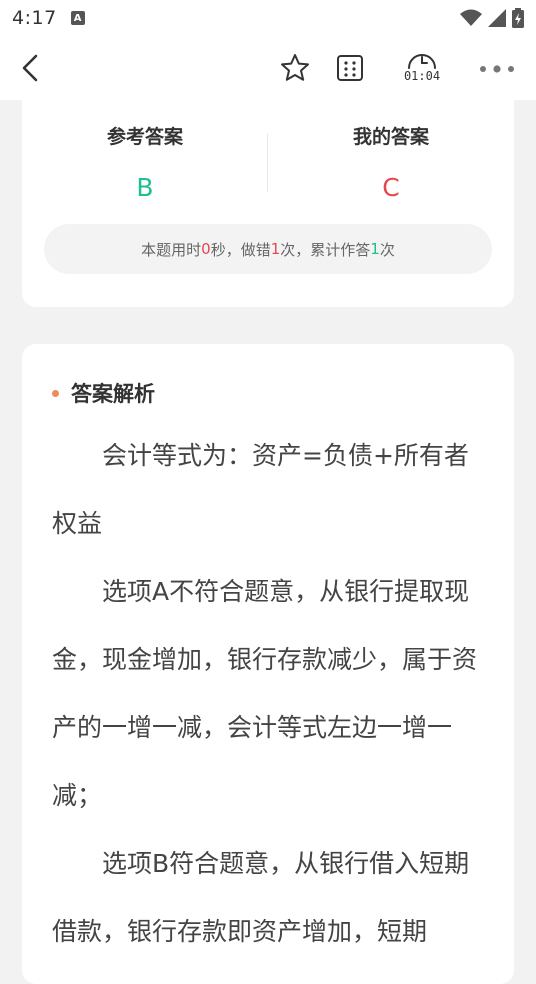 This screenshot has width=536, height=984. I want to click on stats-mid1: 秒，做错, so click(240, 249).